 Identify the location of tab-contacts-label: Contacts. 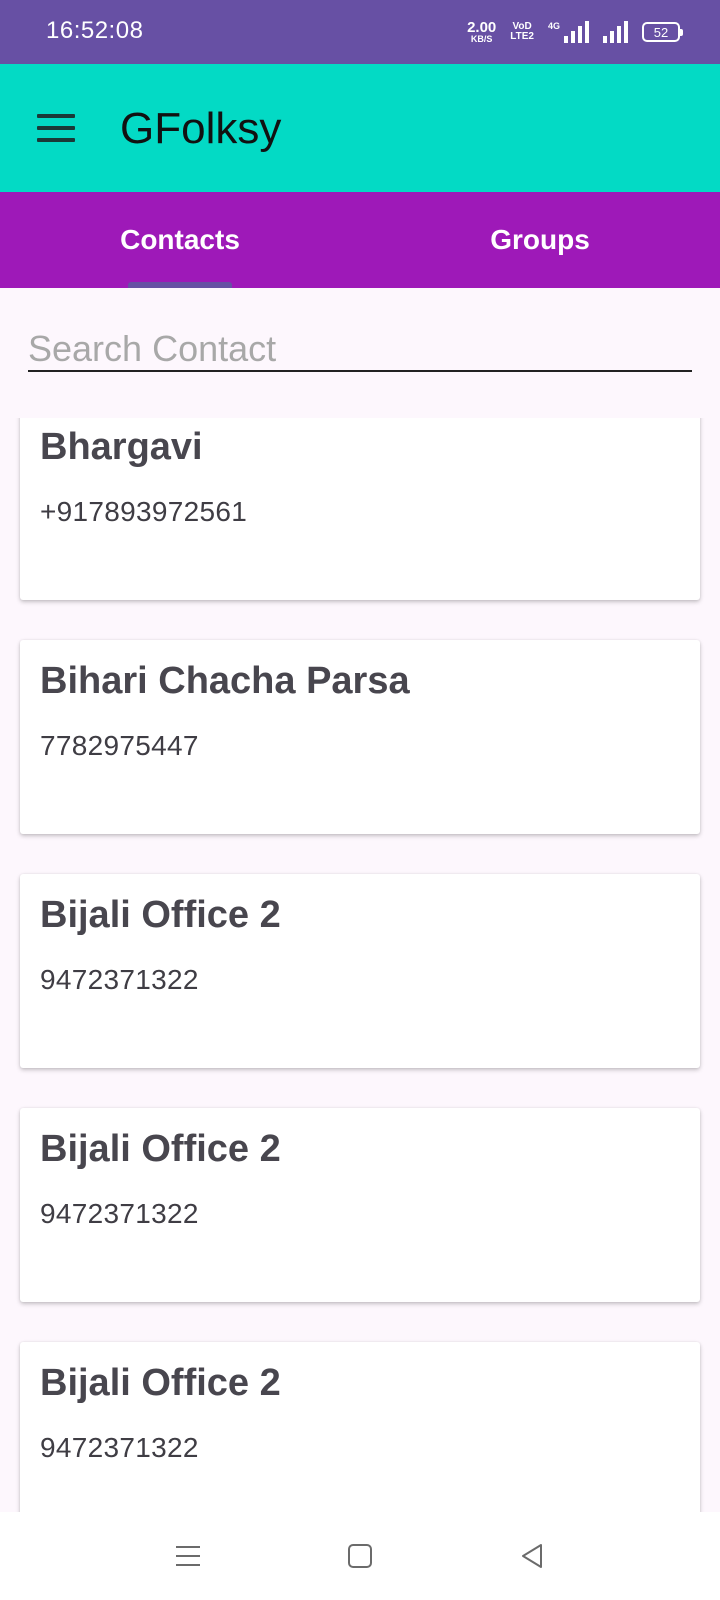
(180, 239).